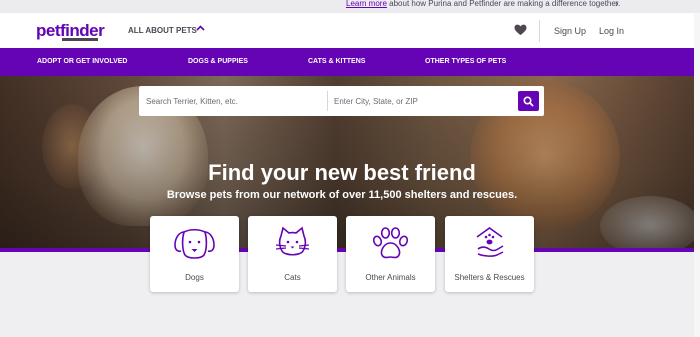  I want to click on card-label: Other Animals, so click(390, 277).